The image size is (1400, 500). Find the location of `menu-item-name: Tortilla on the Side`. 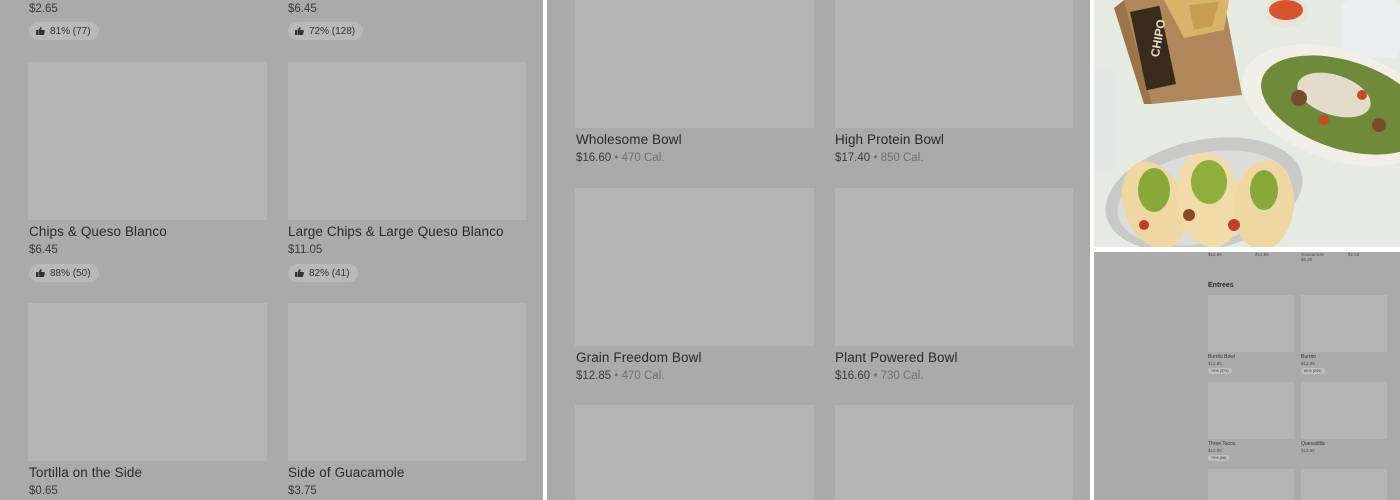

menu-item-name: Tortilla on the Side is located at coordinates (85, 472).